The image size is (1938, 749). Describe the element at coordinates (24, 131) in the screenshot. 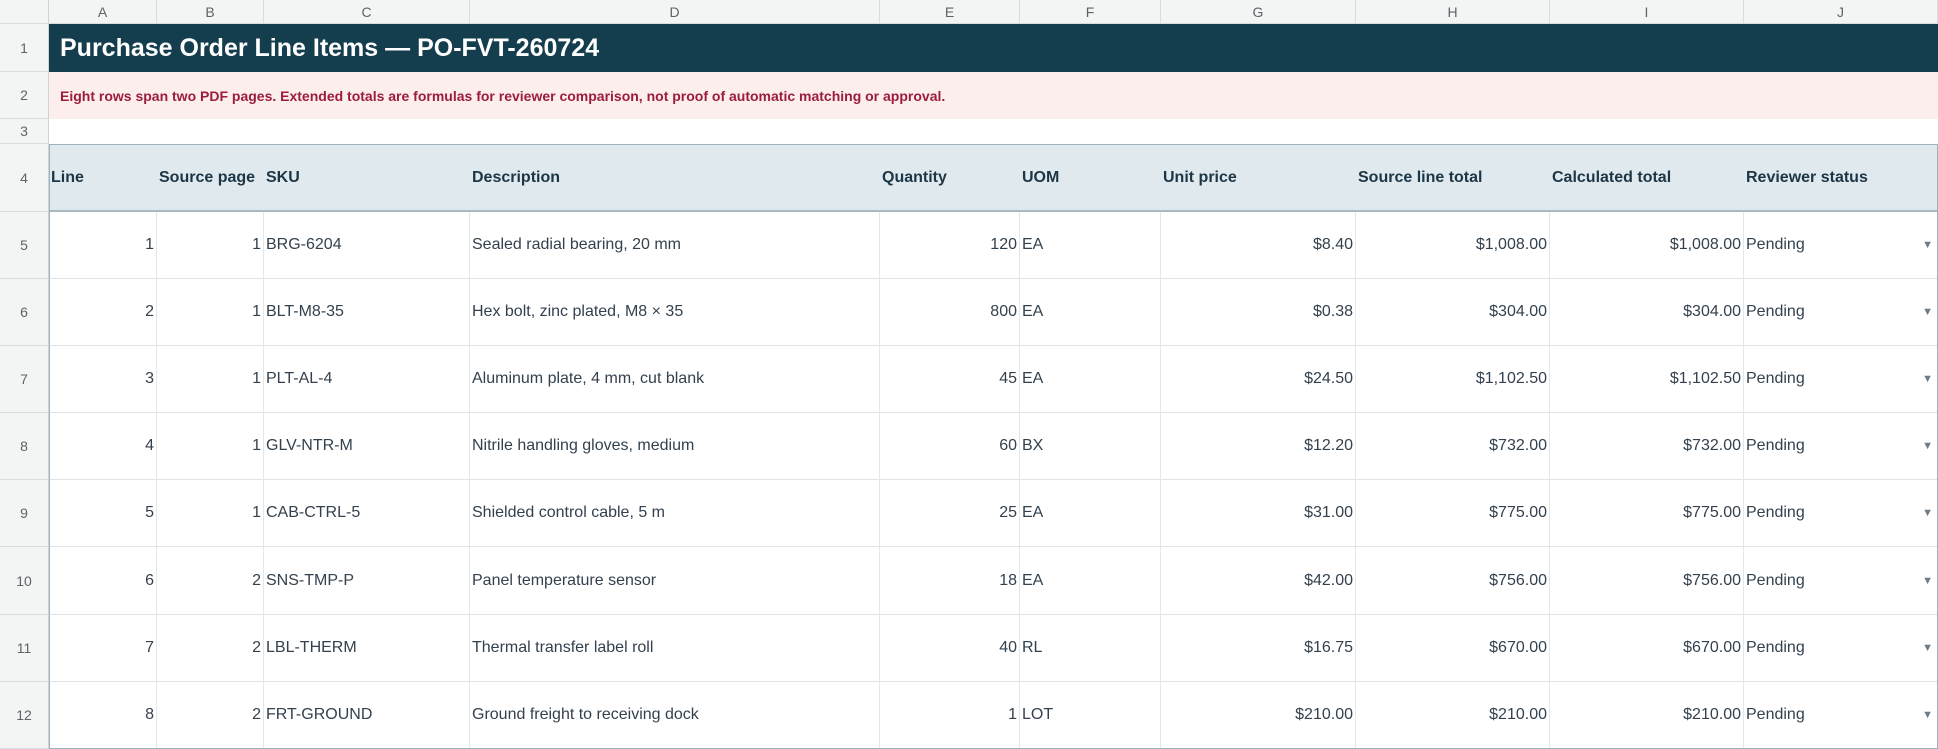

I see `row-header-3: 3` at that location.